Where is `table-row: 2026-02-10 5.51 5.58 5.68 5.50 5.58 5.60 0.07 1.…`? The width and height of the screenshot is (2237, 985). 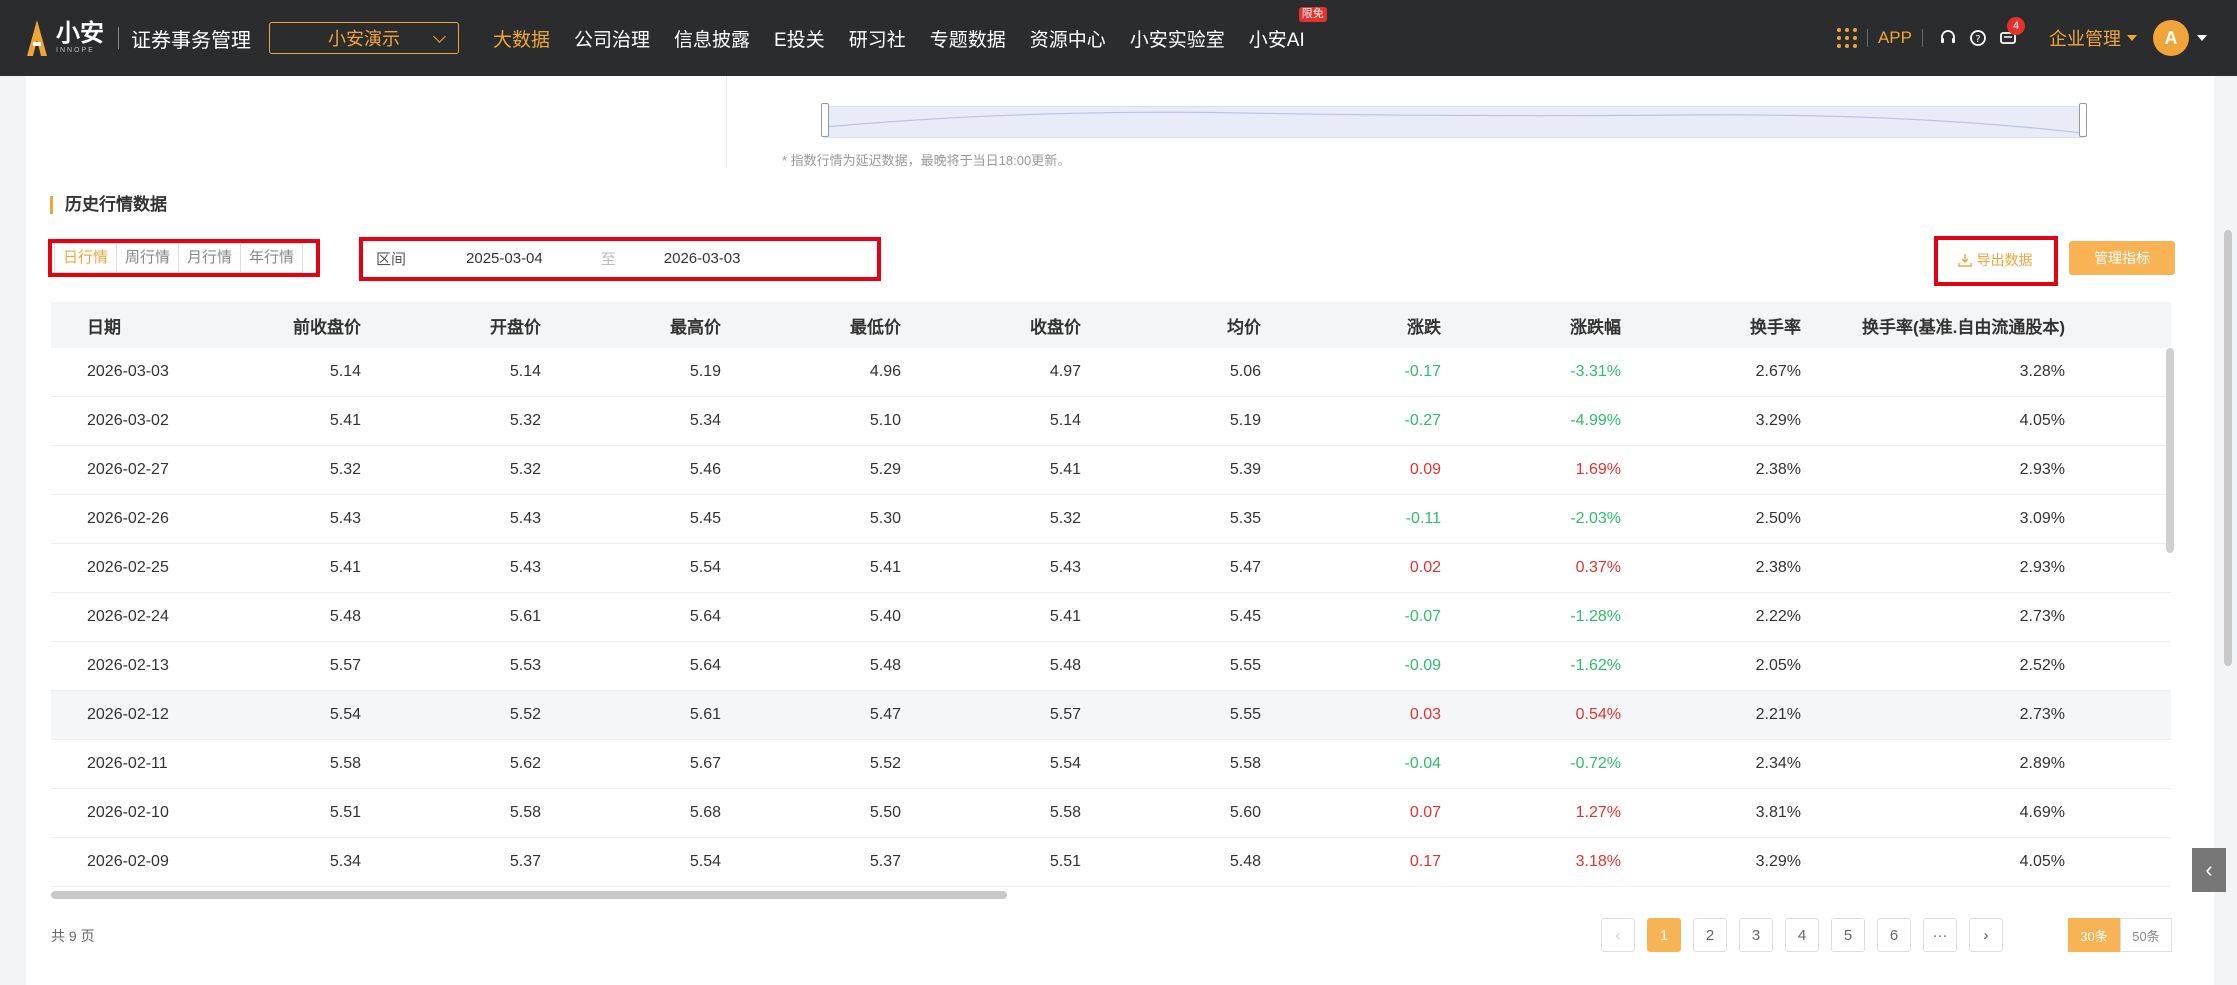
table-row: 2026-02-10 5.51 5.58 5.68 5.50 5.58 5.60 0.07 1.… is located at coordinates (1111, 813).